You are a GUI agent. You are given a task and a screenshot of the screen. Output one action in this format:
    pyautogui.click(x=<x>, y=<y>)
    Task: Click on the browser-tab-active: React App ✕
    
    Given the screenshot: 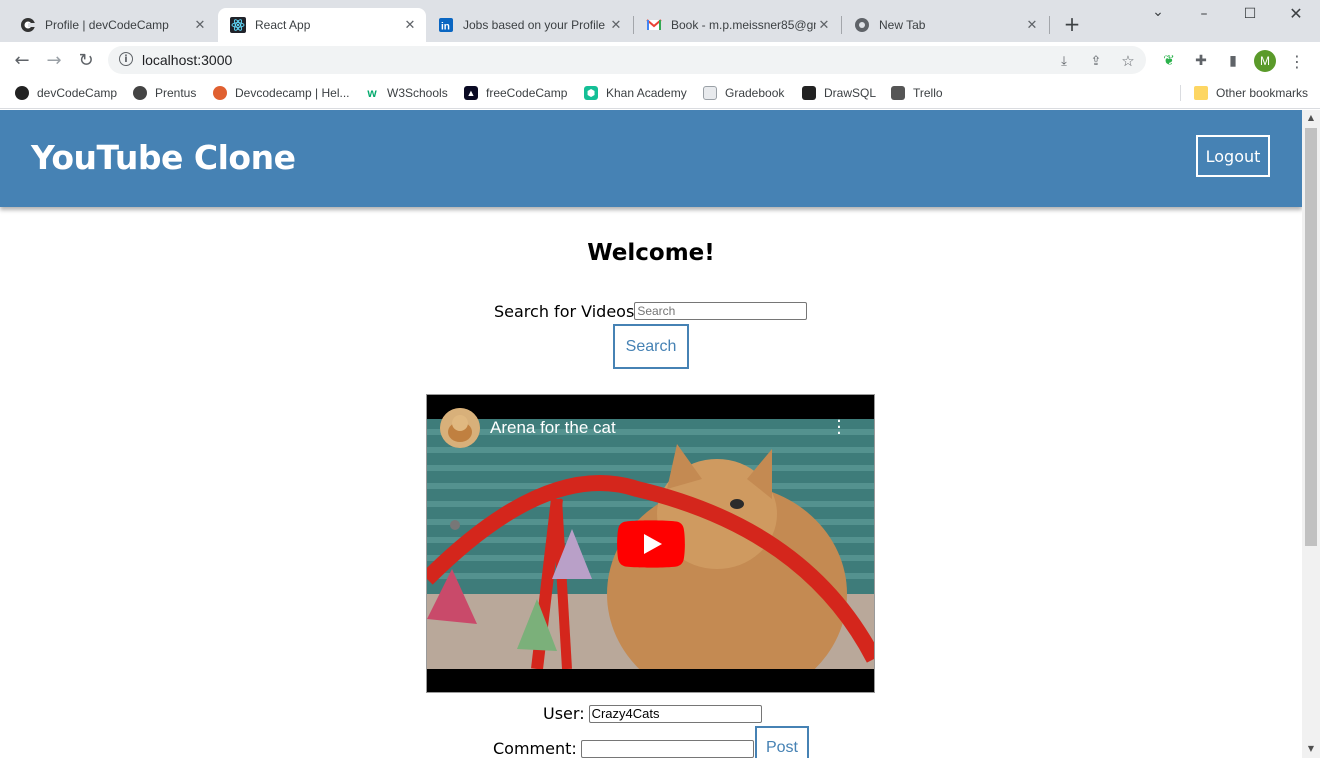 What is the action you would take?
    pyautogui.click(x=322, y=25)
    